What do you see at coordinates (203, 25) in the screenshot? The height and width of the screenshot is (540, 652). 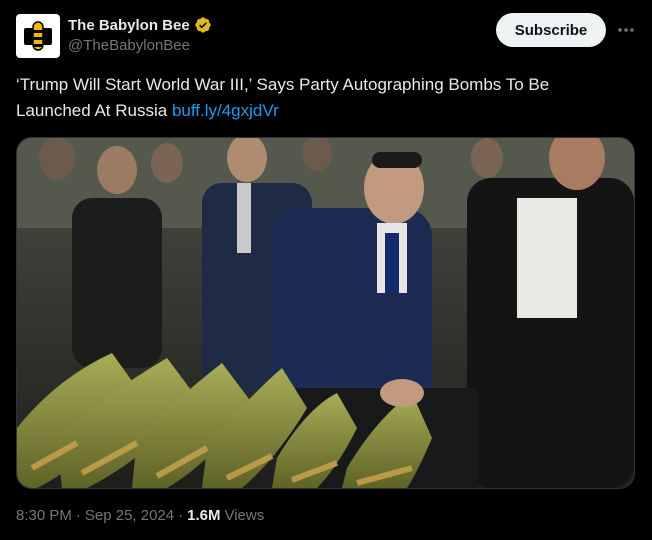 I see `verified-badge-icon` at bounding box center [203, 25].